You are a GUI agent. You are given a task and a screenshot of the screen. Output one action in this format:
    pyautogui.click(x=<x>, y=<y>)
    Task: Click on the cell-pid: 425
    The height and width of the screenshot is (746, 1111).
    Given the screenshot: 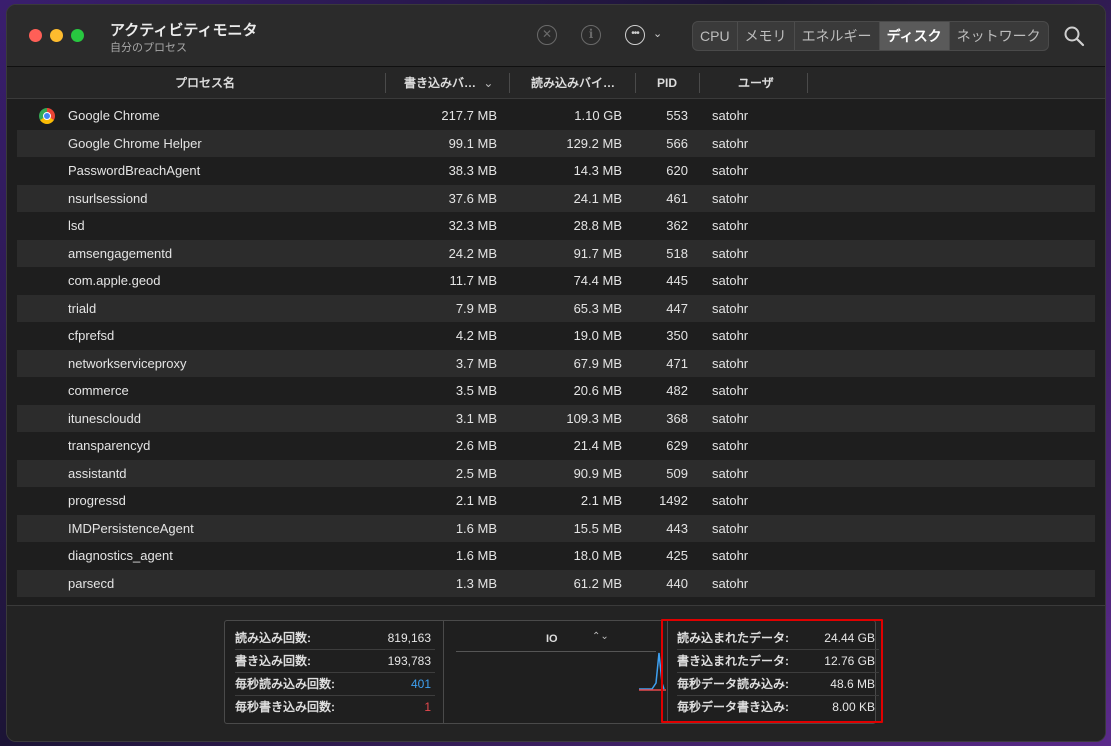 What is the action you would take?
    pyautogui.click(x=677, y=555)
    